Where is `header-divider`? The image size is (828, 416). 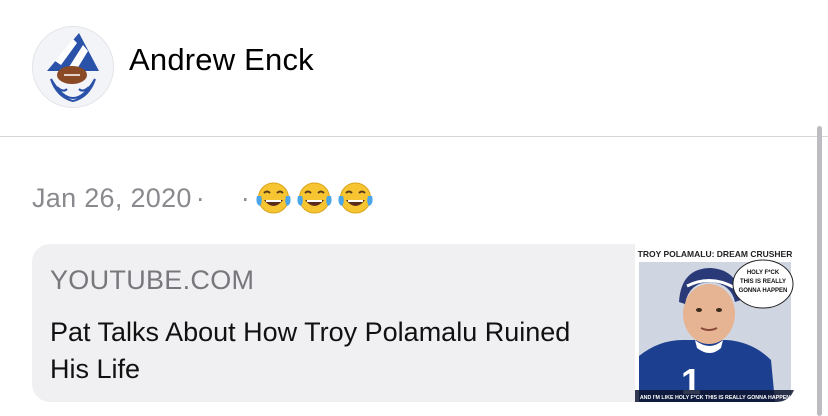 header-divider is located at coordinates (414, 136).